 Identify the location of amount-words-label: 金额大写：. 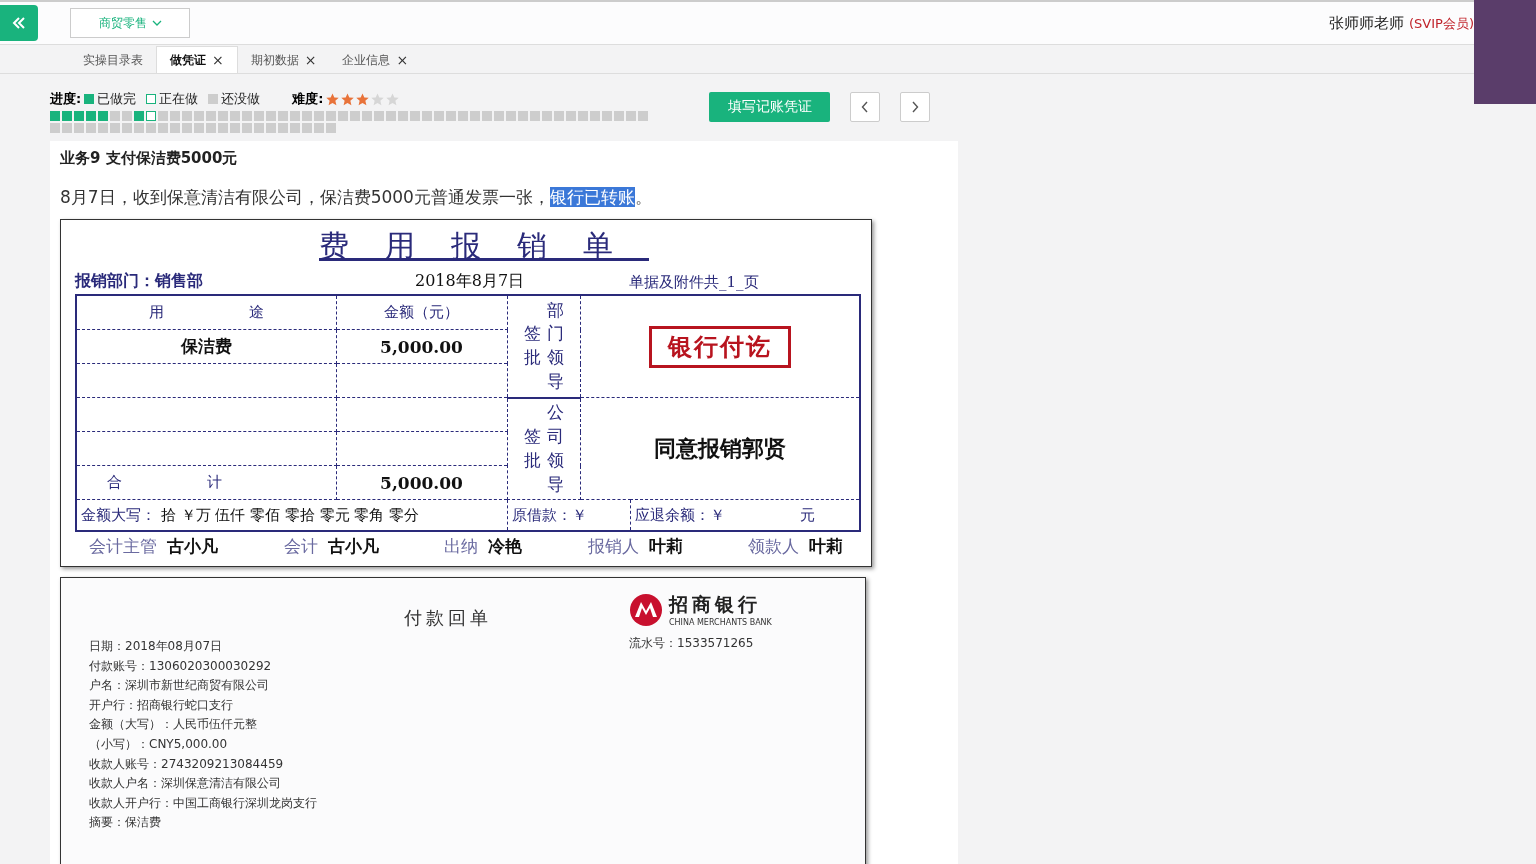
(118, 514).